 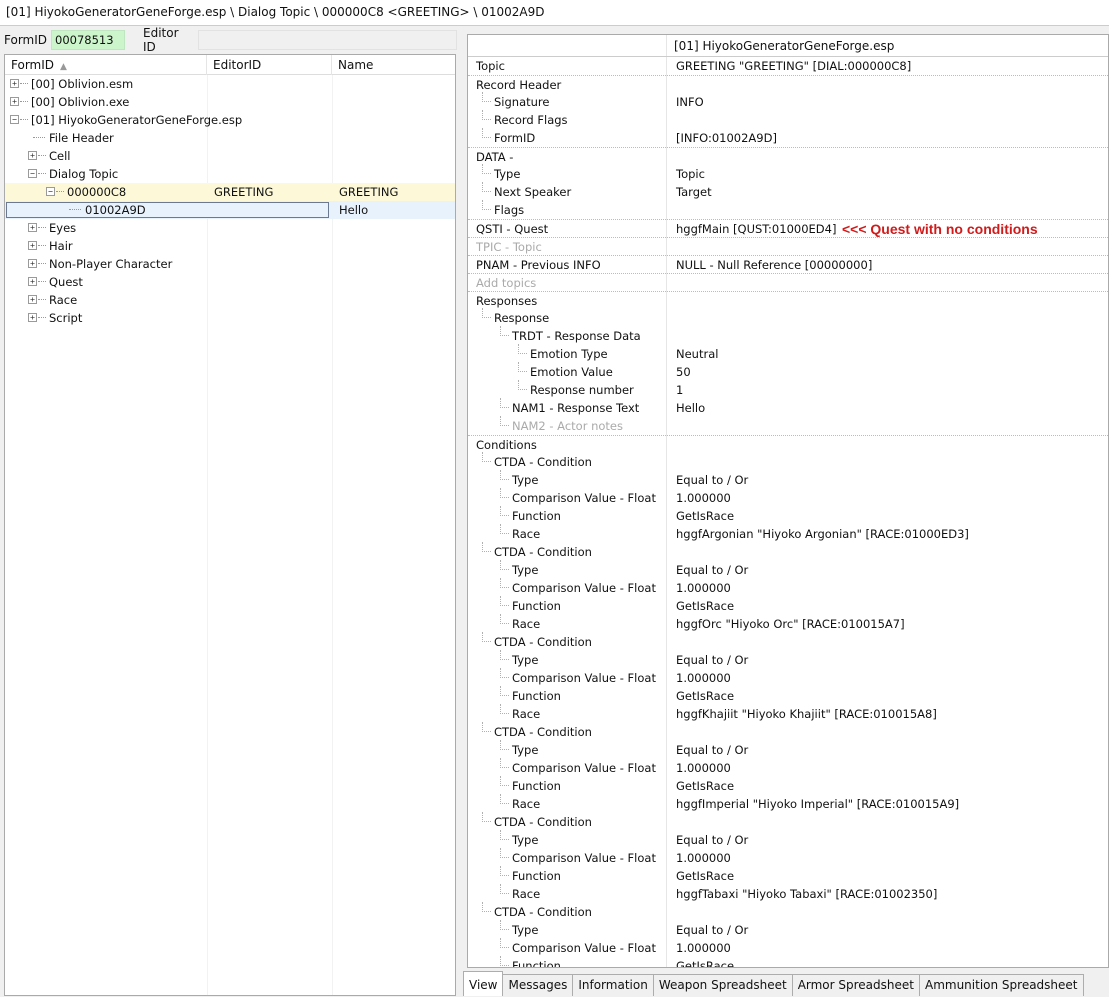 I want to click on record-row-record-header: Record Header, so click(x=788, y=84).